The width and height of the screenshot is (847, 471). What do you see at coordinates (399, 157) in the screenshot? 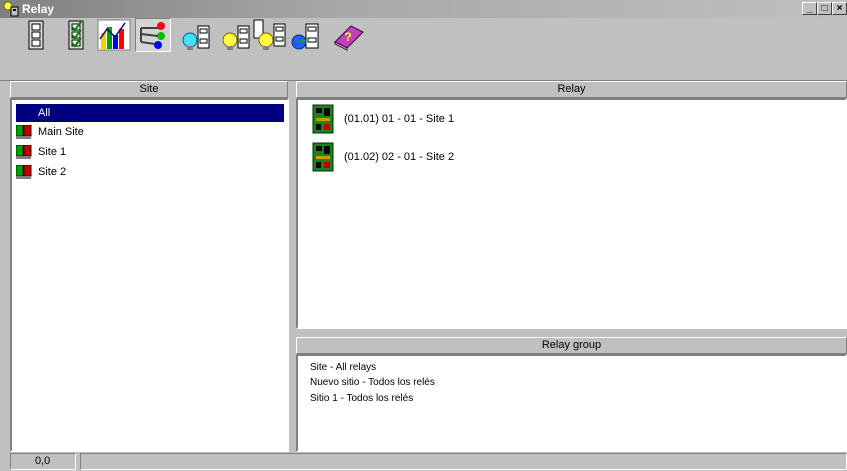
I see `relay-item-label: (01.02) 02 - 01 - Site 2` at bounding box center [399, 157].